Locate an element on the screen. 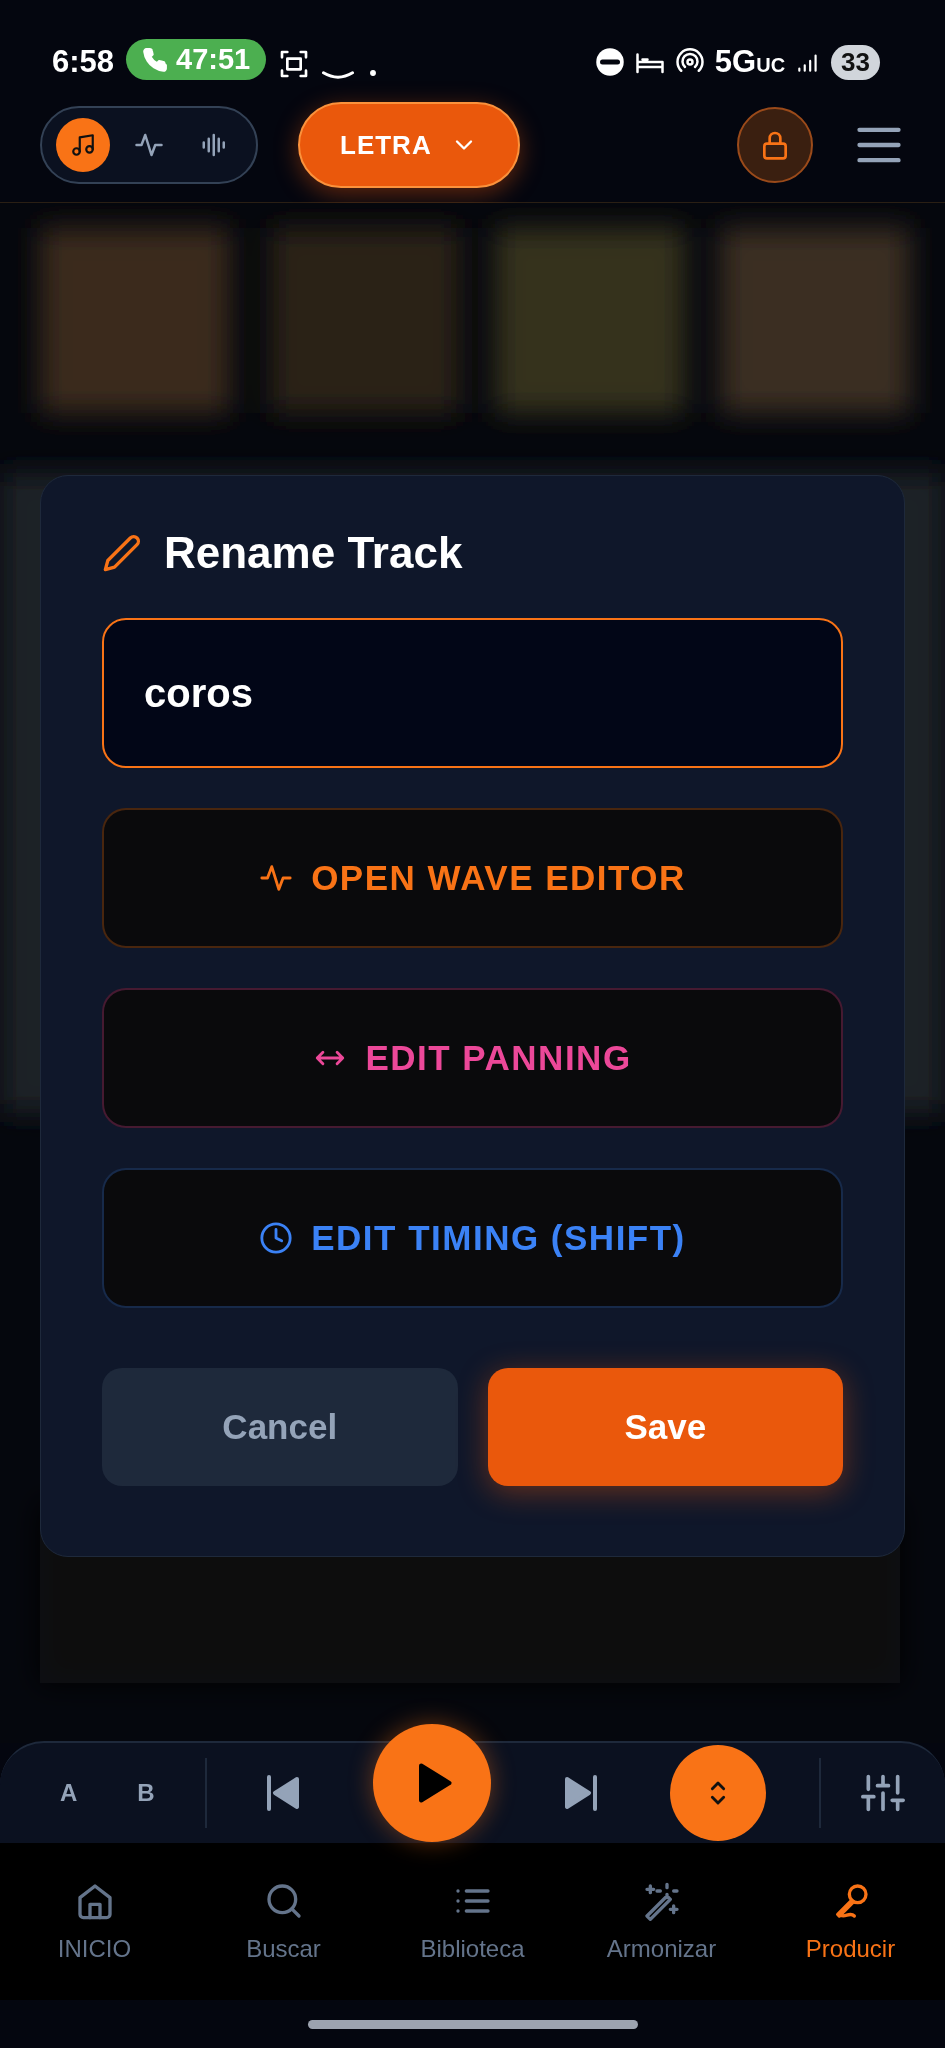 The width and height of the screenshot is (945, 2048). clock-time: 6:58 is located at coordinates (83, 62).